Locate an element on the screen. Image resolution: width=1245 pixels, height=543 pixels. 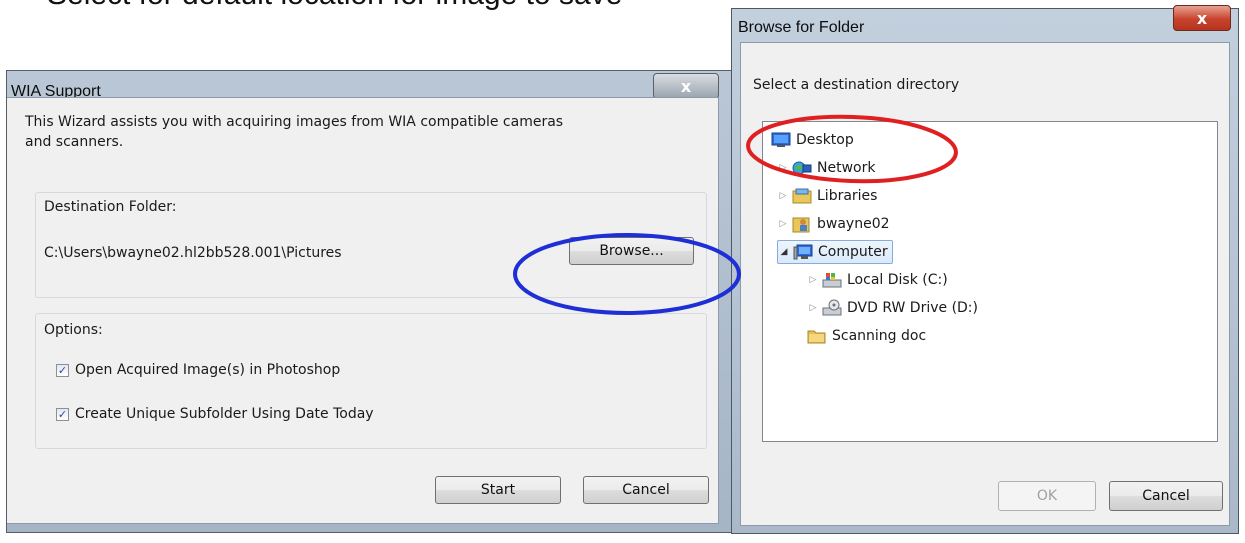
computer-icon is located at coordinates (803, 252).